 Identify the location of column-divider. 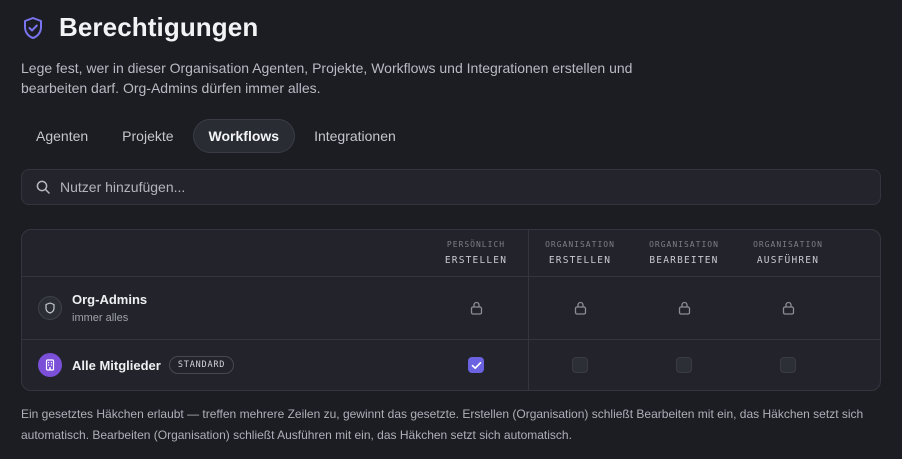
(528, 310).